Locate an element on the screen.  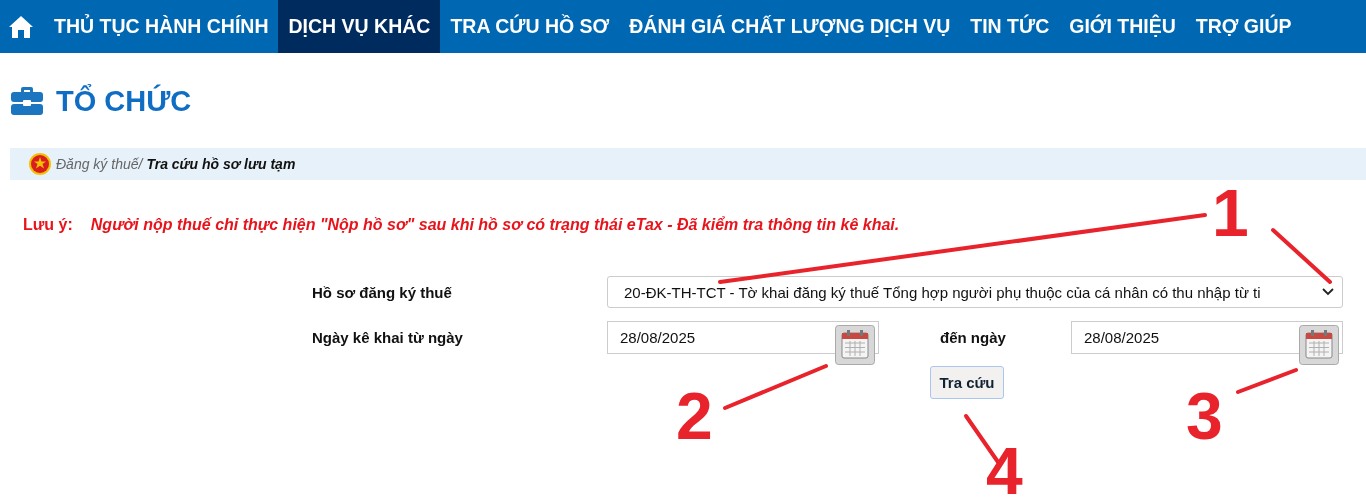
nav-item: ĐÁNH GIÁ CHẤT LƯỢNG DỊCH VỤ is located at coordinates (790, 26).